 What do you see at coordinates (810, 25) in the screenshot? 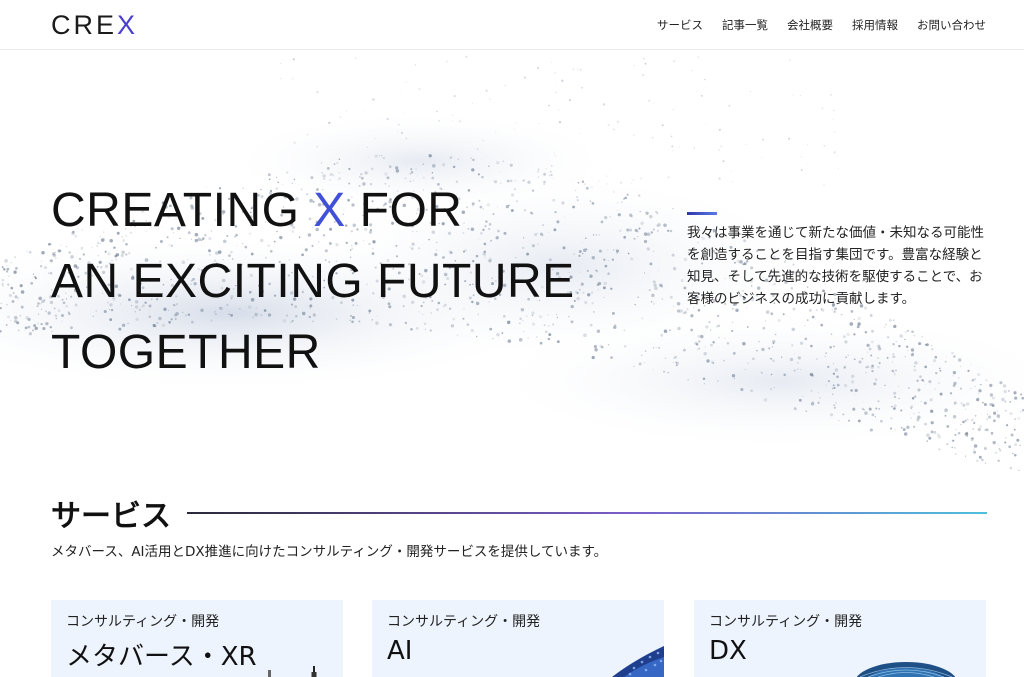
I see `nav-item-company: 会社概要` at bounding box center [810, 25].